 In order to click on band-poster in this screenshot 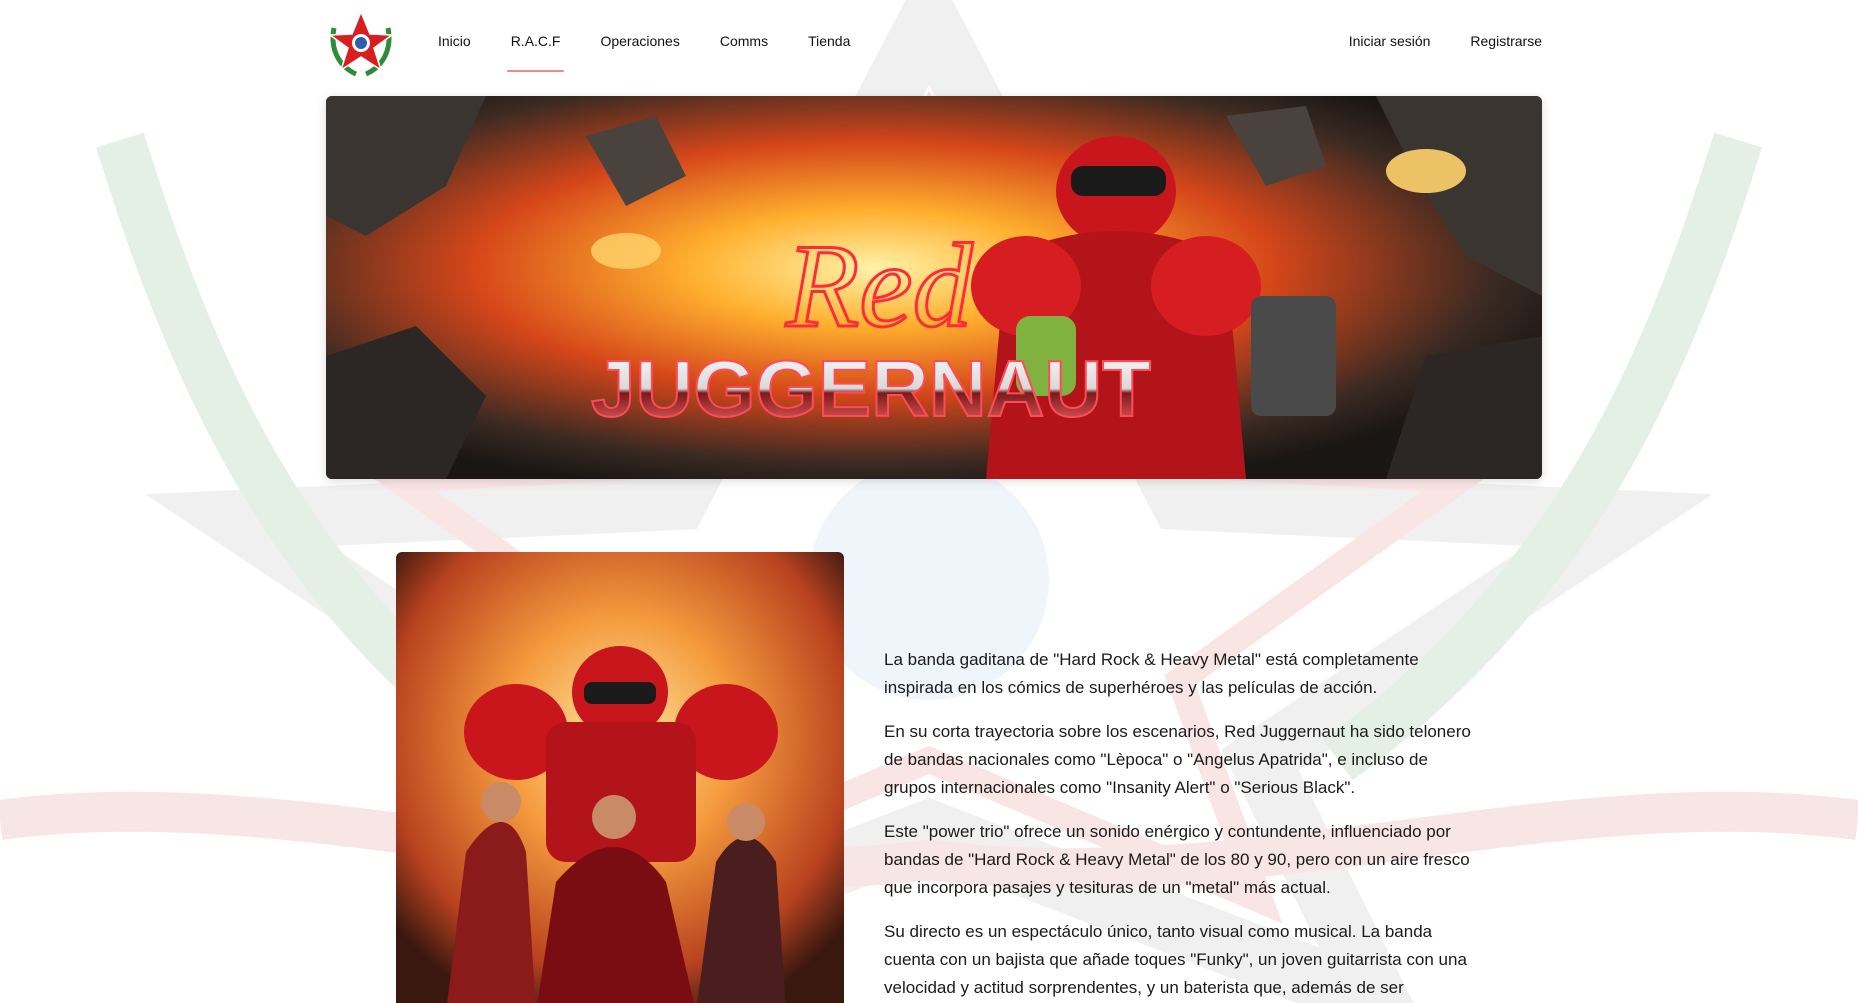, I will do `click(620, 777)`.